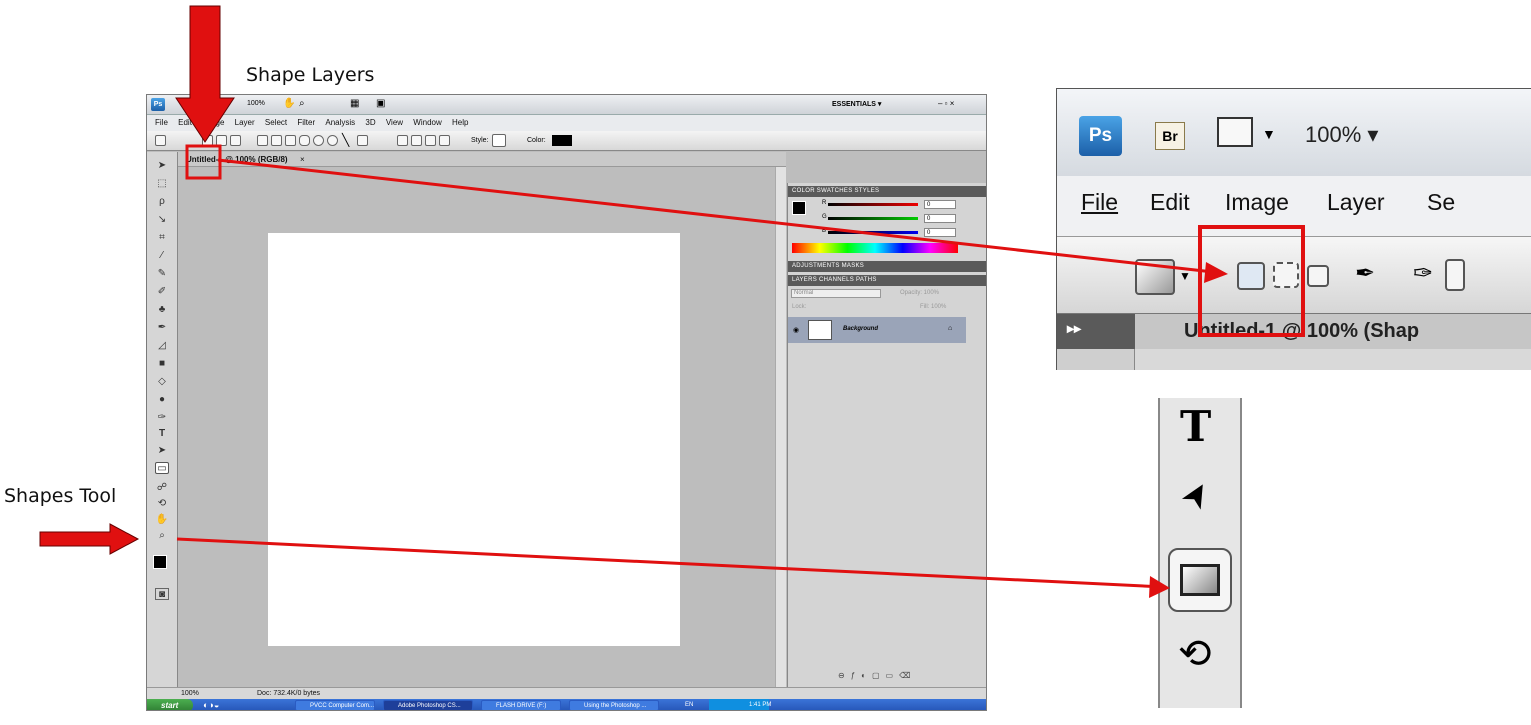 The height and width of the screenshot is (725, 1531). What do you see at coordinates (1216, 272) in the screenshot?
I see `callout-arrowhead-top` at bounding box center [1216, 272].